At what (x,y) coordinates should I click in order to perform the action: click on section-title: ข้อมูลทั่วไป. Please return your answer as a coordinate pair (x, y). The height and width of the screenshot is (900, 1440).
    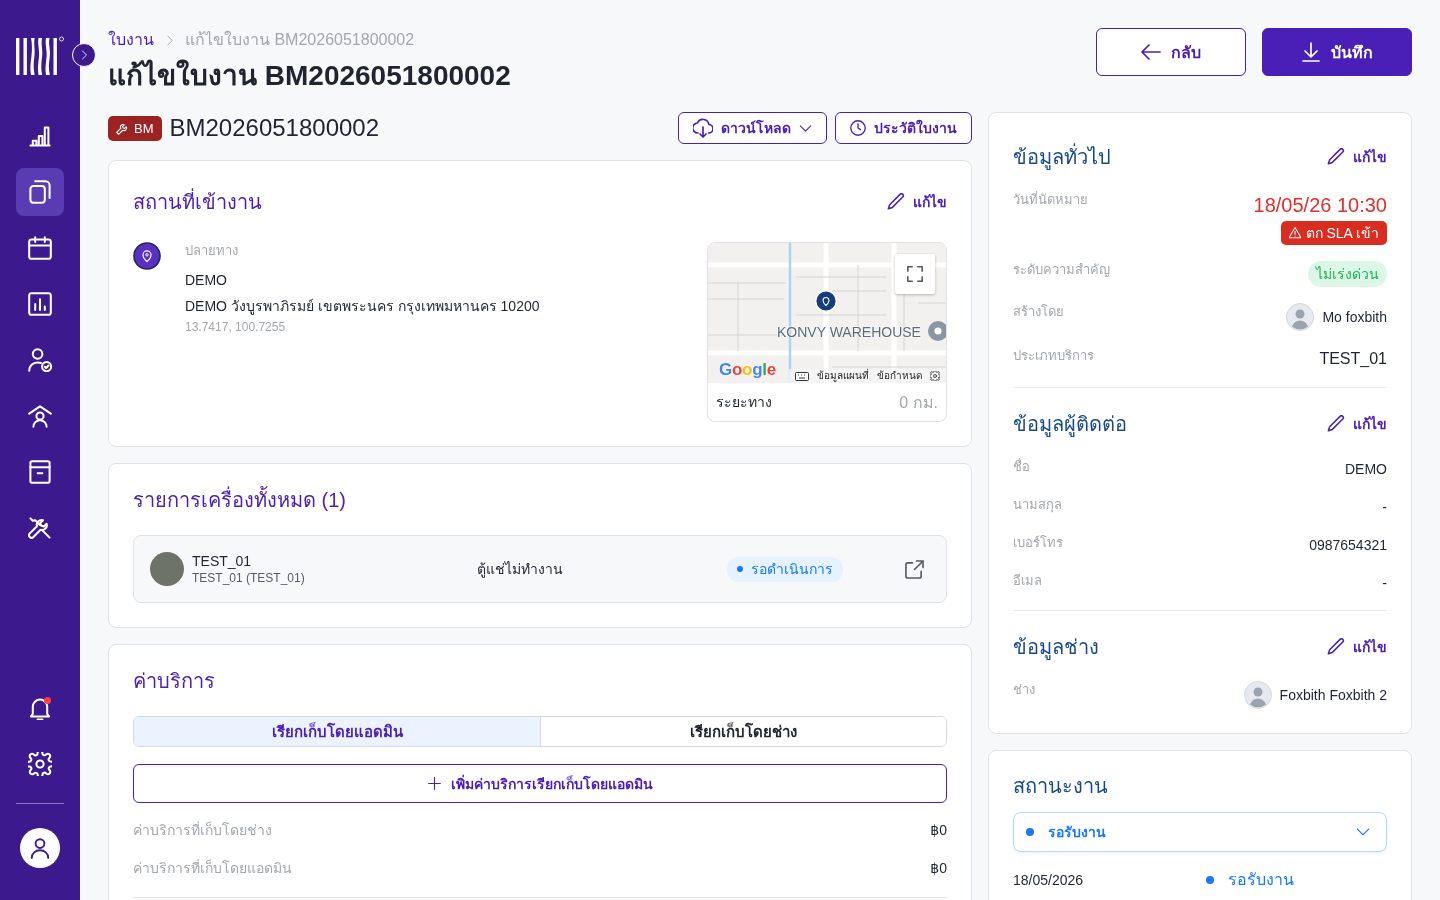
    Looking at the image, I should click on (1062, 157).